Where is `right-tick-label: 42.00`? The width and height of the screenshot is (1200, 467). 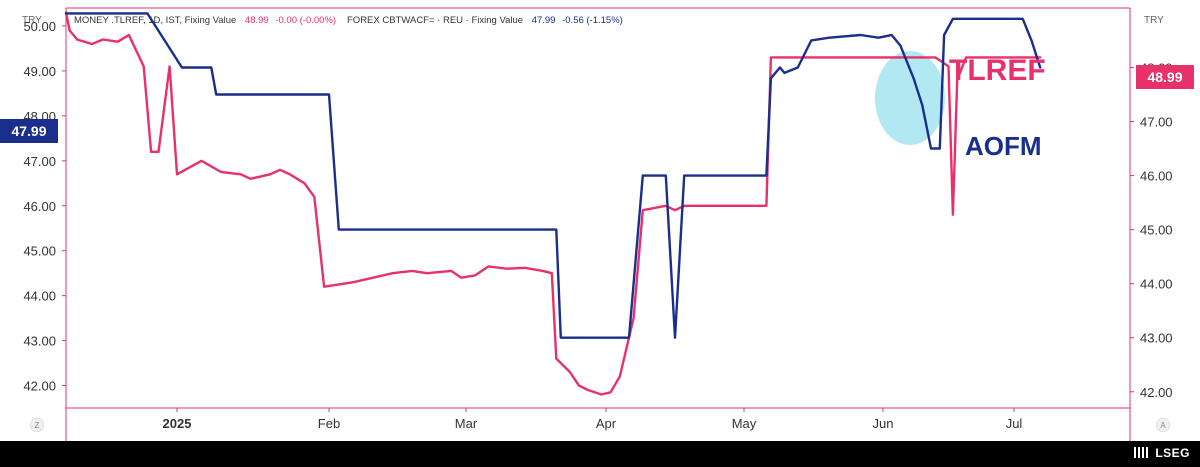 right-tick-label: 42.00 is located at coordinates (1156, 392).